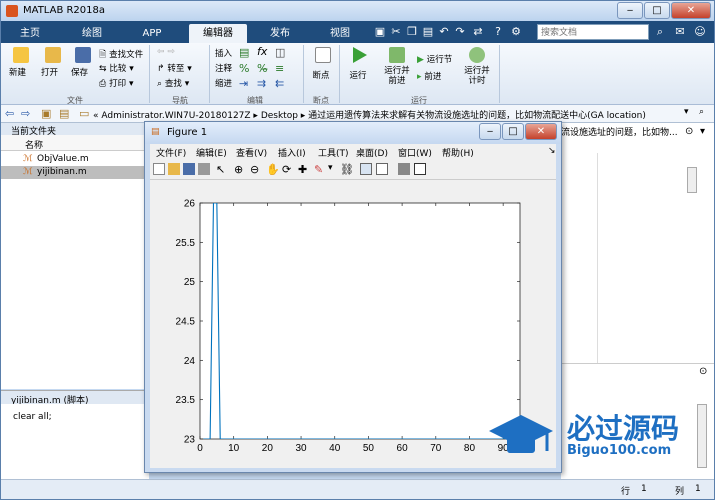 This screenshot has width=715, height=500. What do you see at coordinates (171, 152) in the screenshot?
I see `menu-file: 文件(F)` at bounding box center [171, 152].